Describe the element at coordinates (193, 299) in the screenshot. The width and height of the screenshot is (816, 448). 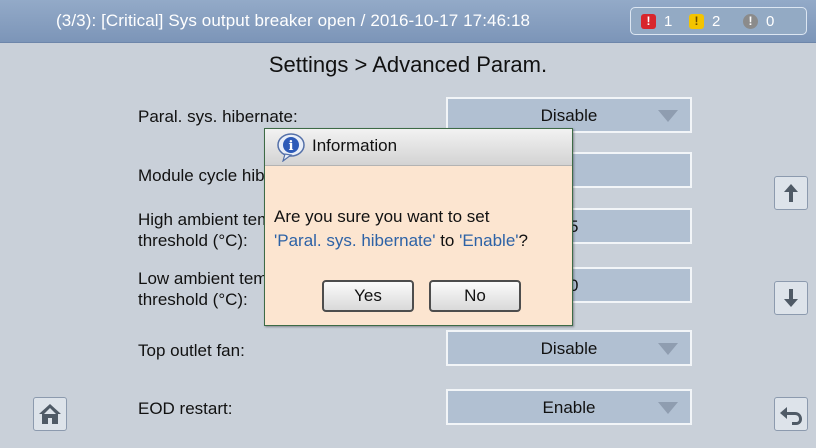
I see `low-temp-label-line2: threshold (°C):` at that location.